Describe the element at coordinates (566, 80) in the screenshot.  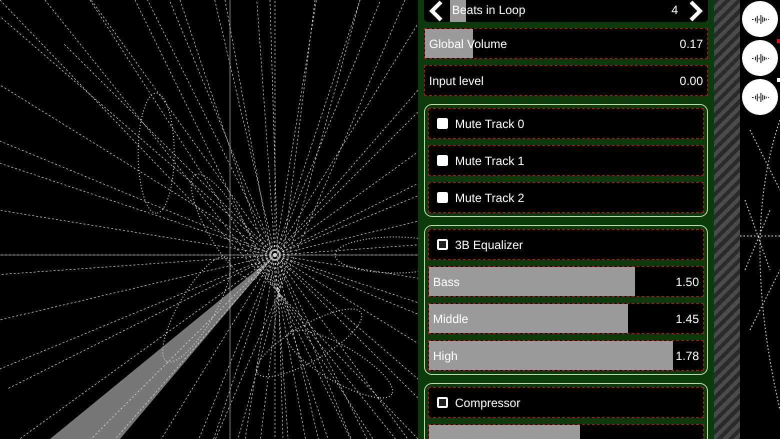
I see `slider: Input level 0.00` at that location.